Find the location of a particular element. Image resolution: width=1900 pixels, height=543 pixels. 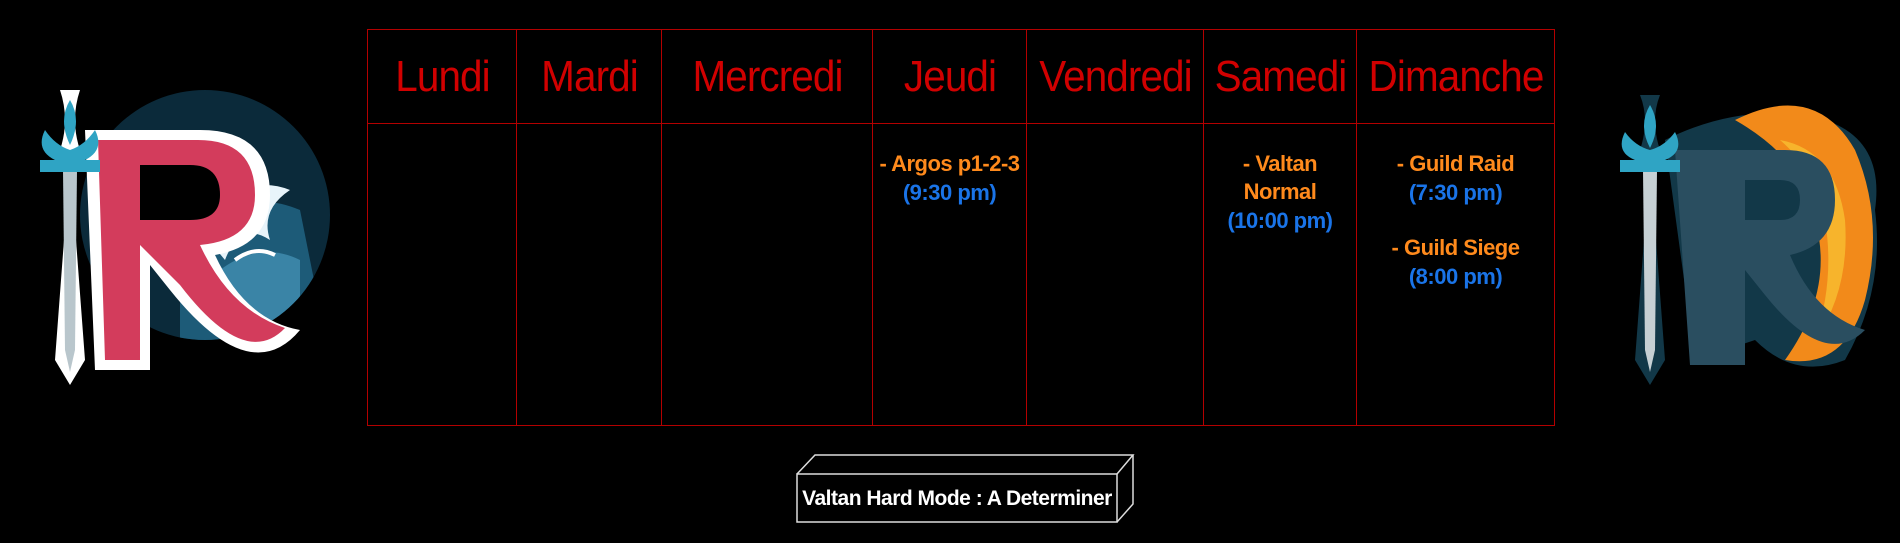

day-cell-jeudi: - Argos p1-2-3 (9:30 pm) is located at coordinates (949, 274).